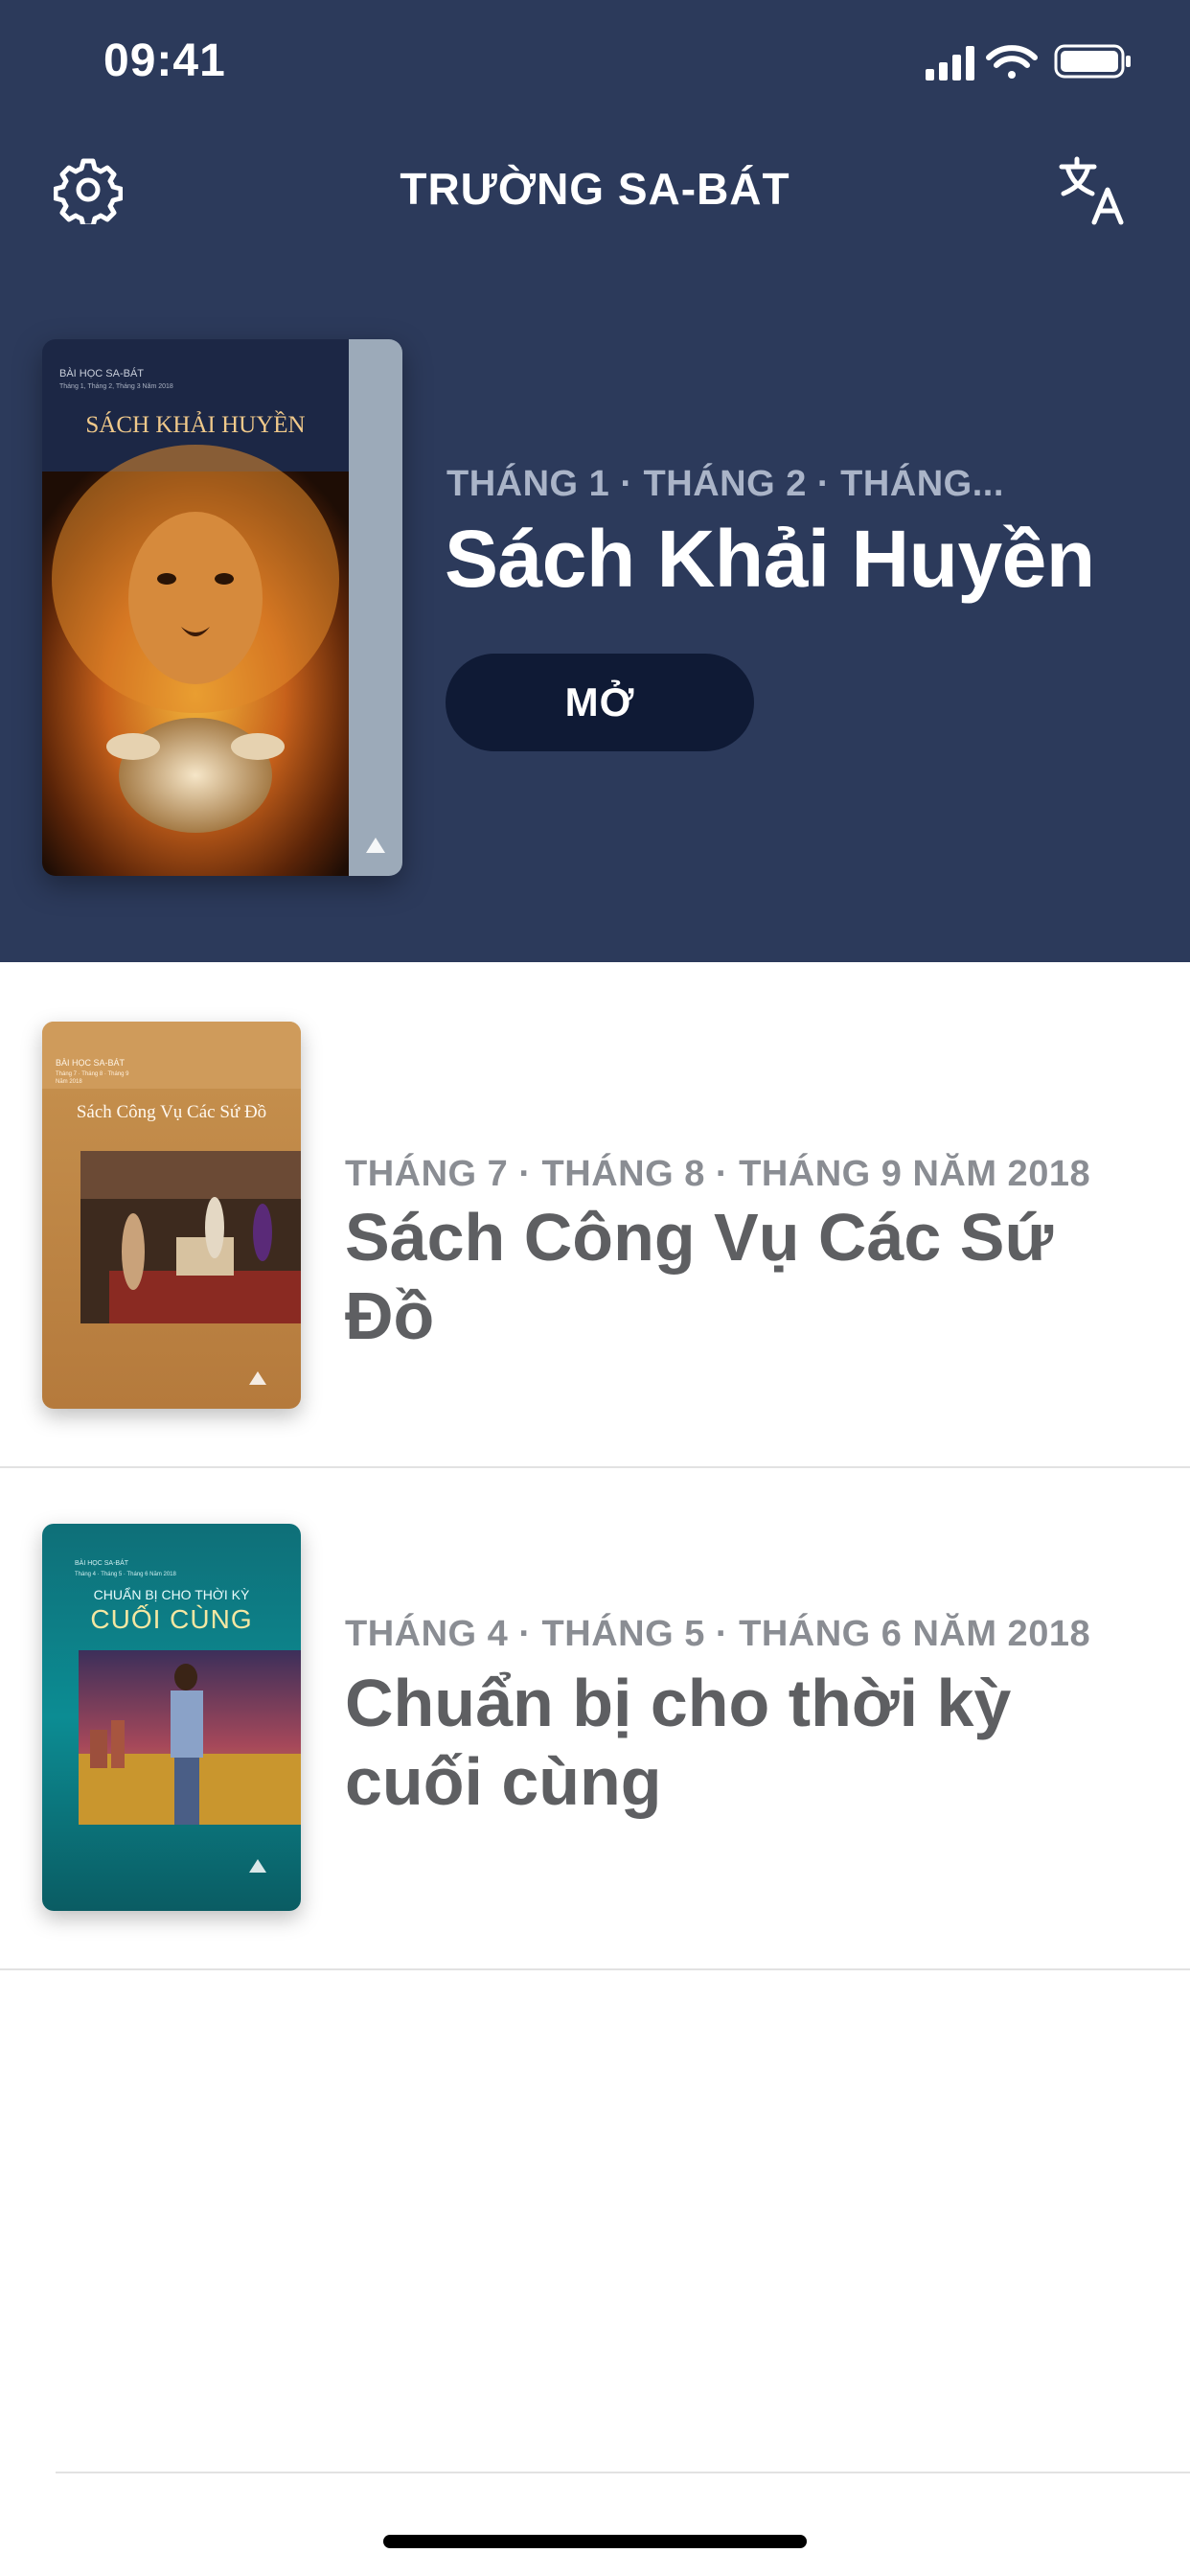 This screenshot has width=1190, height=2576. Describe the element at coordinates (69, 1082) in the screenshot. I see `cover-sub-label: Năm 2018` at that location.